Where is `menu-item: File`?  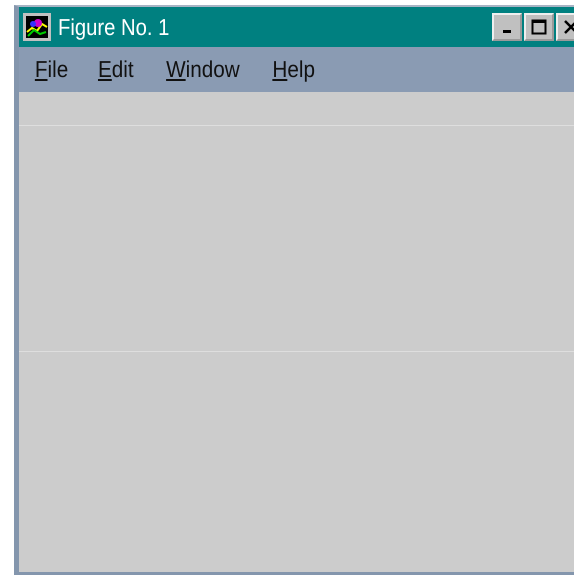
menu-item: File is located at coordinates (51, 69).